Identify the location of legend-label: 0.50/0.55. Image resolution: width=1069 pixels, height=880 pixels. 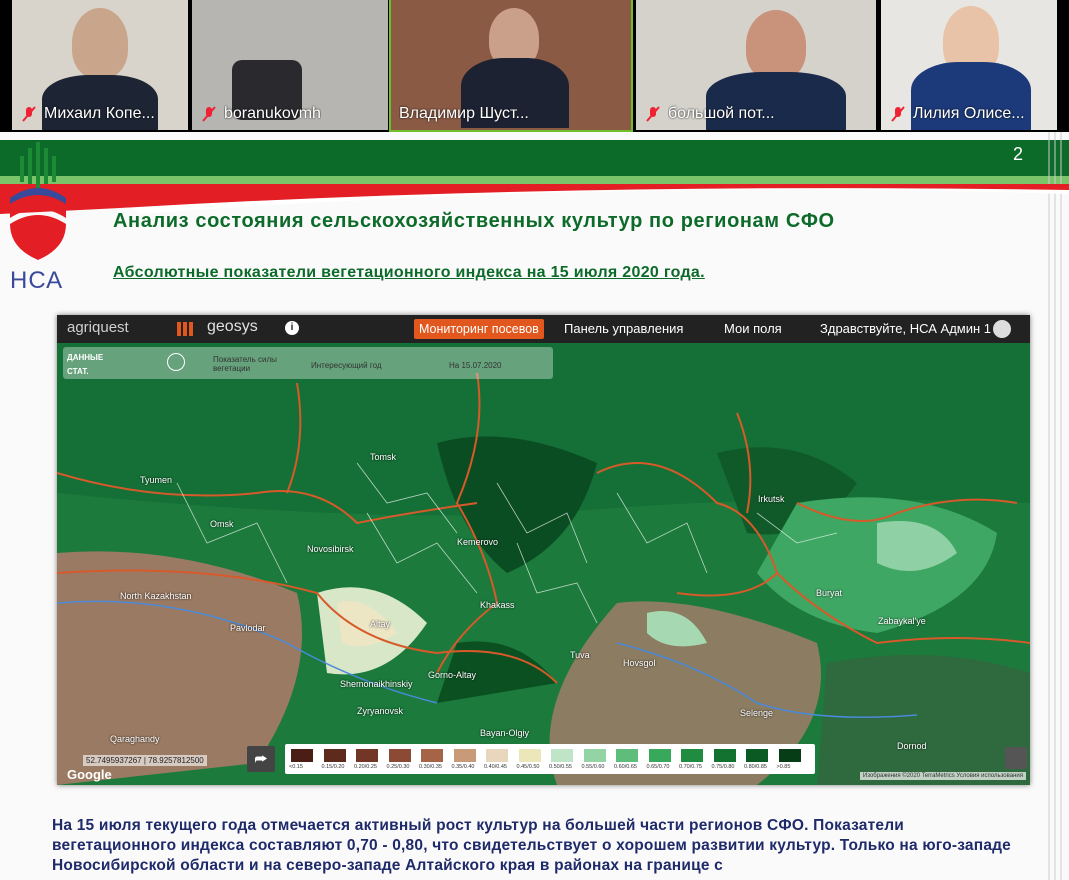
(560, 767).